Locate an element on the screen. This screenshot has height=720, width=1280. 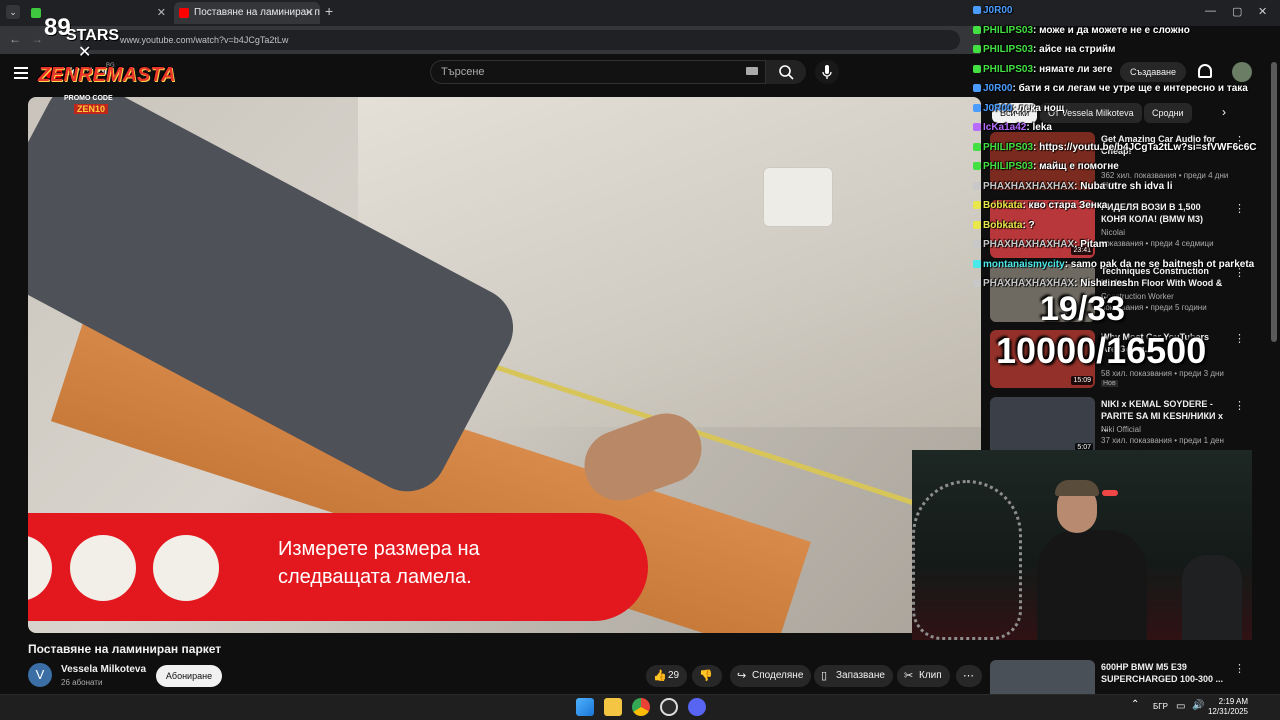
obs-icon is located at coordinates (669, 707).